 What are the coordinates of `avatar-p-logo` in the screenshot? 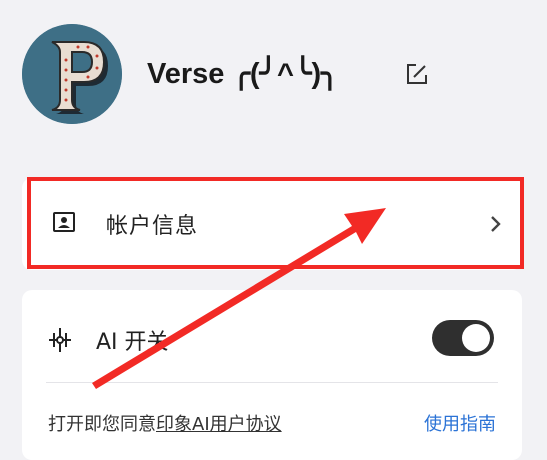 It's located at (72, 74).